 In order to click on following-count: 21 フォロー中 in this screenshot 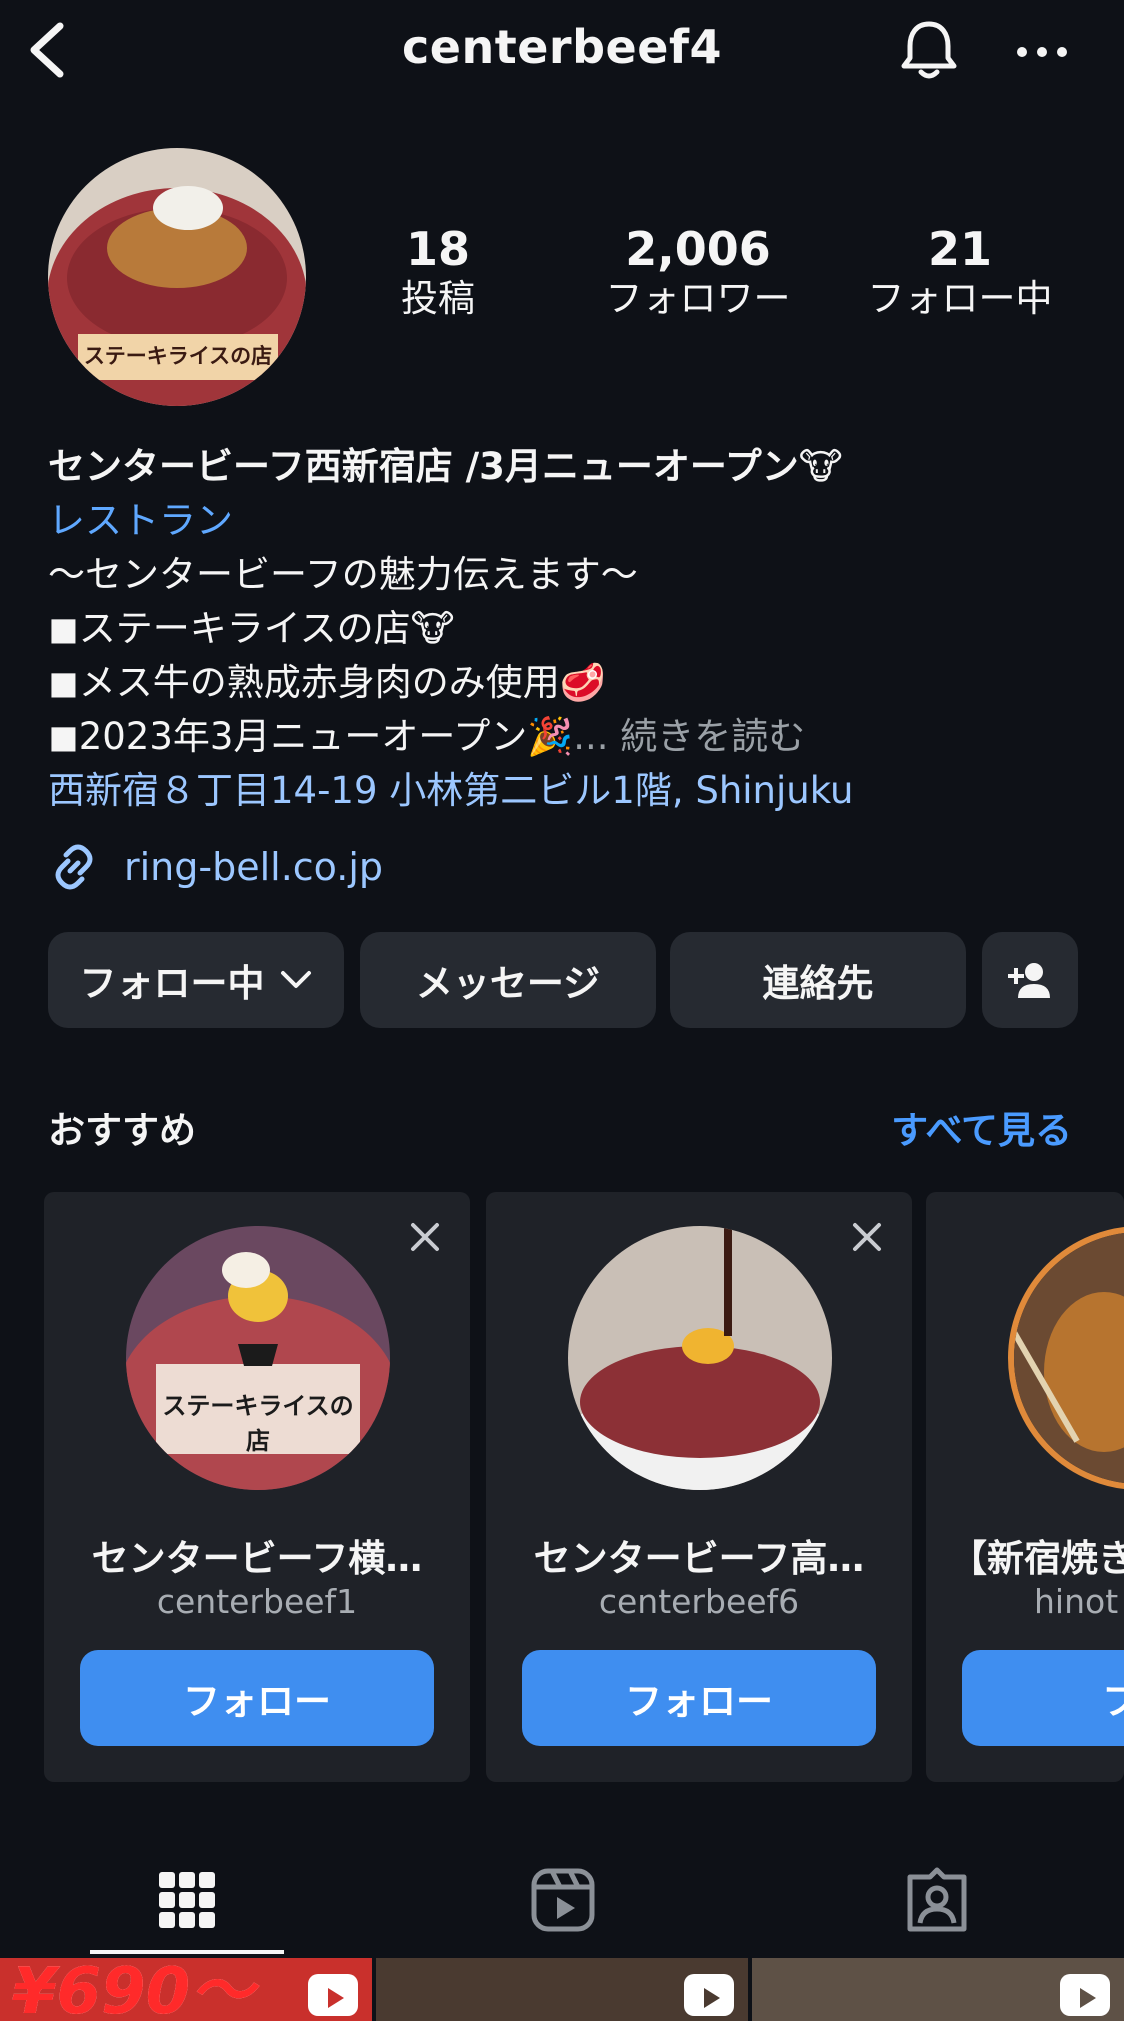, I will do `click(960, 272)`.